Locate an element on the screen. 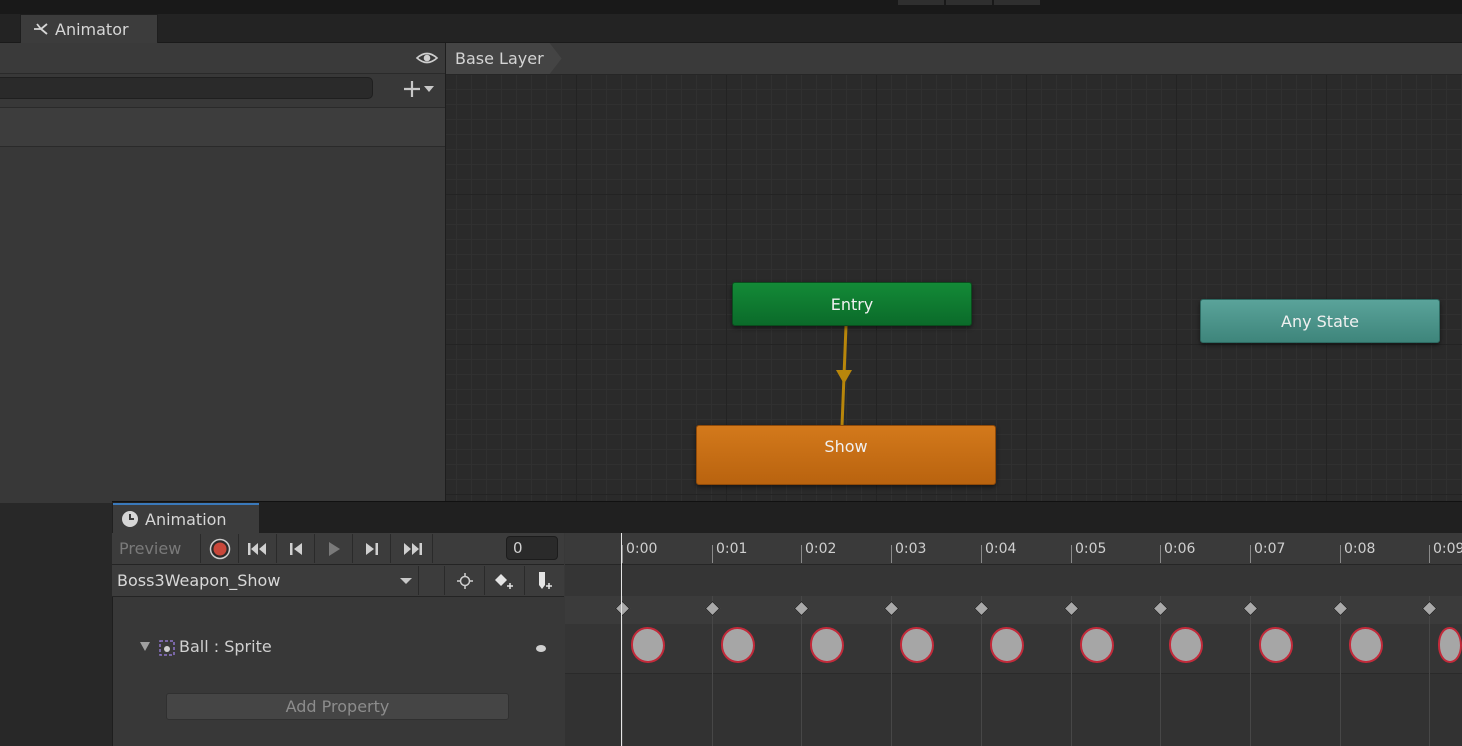 The width and height of the screenshot is (1462, 746). previous-keyframe-button is located at coordinates (296, 548).